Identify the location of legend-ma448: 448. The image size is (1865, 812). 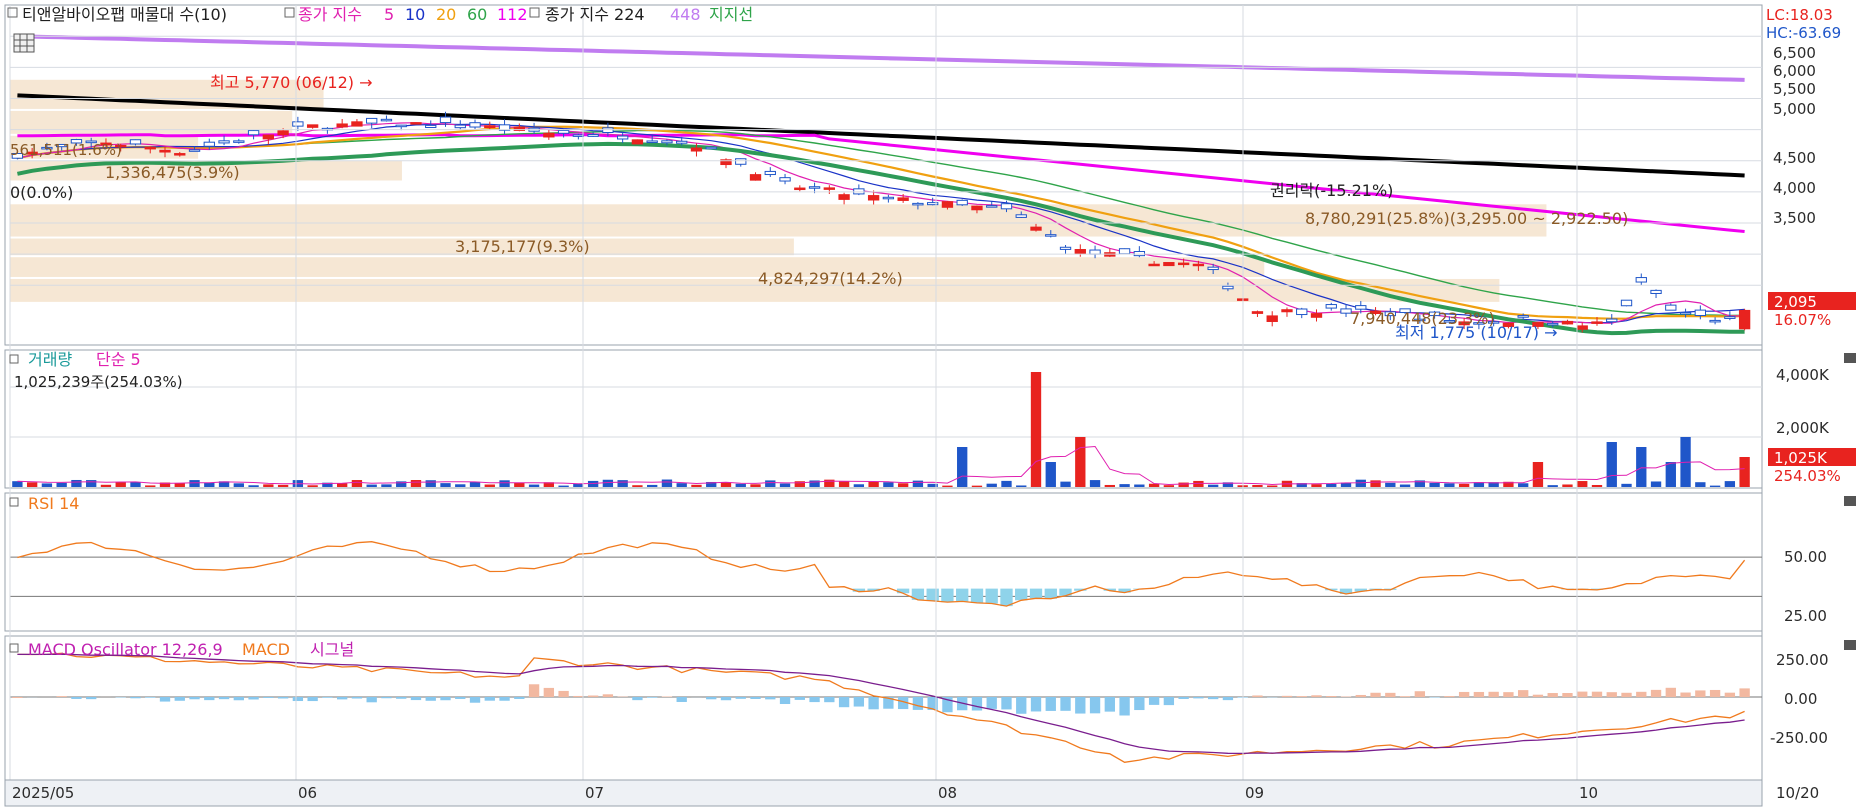
(685, 14).